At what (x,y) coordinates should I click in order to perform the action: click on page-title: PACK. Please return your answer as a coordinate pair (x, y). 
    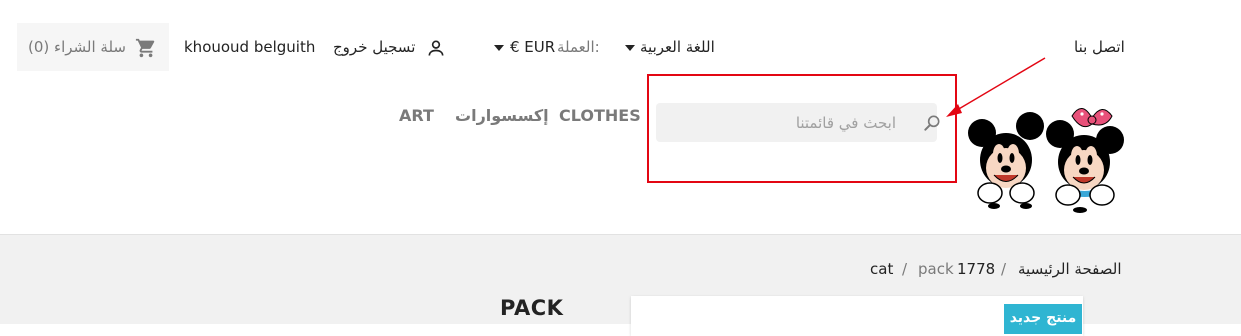
    Looking at the image, I should click on (532, 308).